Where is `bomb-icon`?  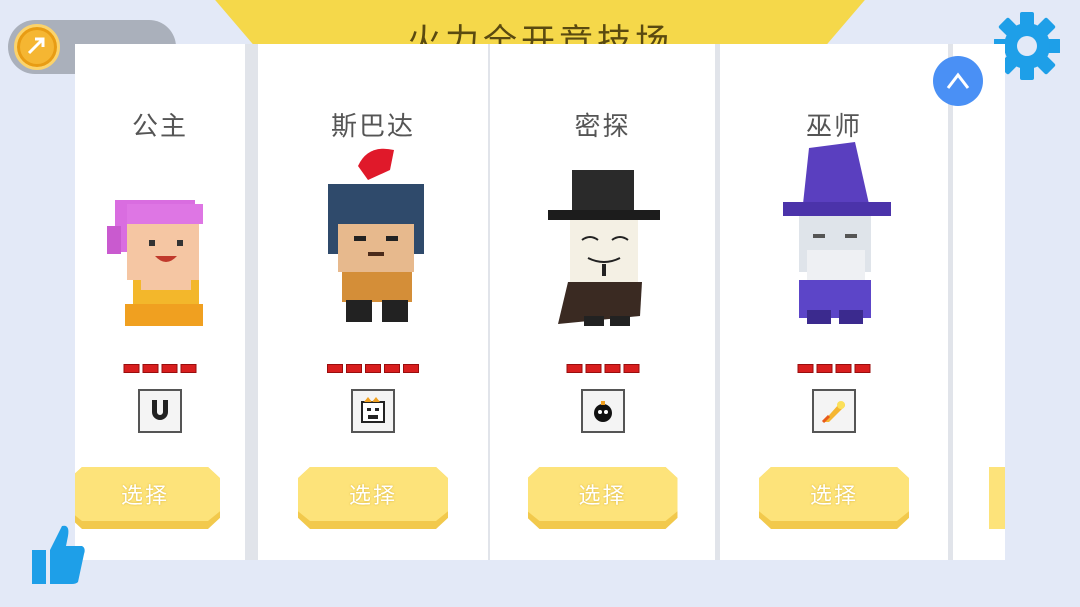
bomb-icon is located at coordinates (602, 411).